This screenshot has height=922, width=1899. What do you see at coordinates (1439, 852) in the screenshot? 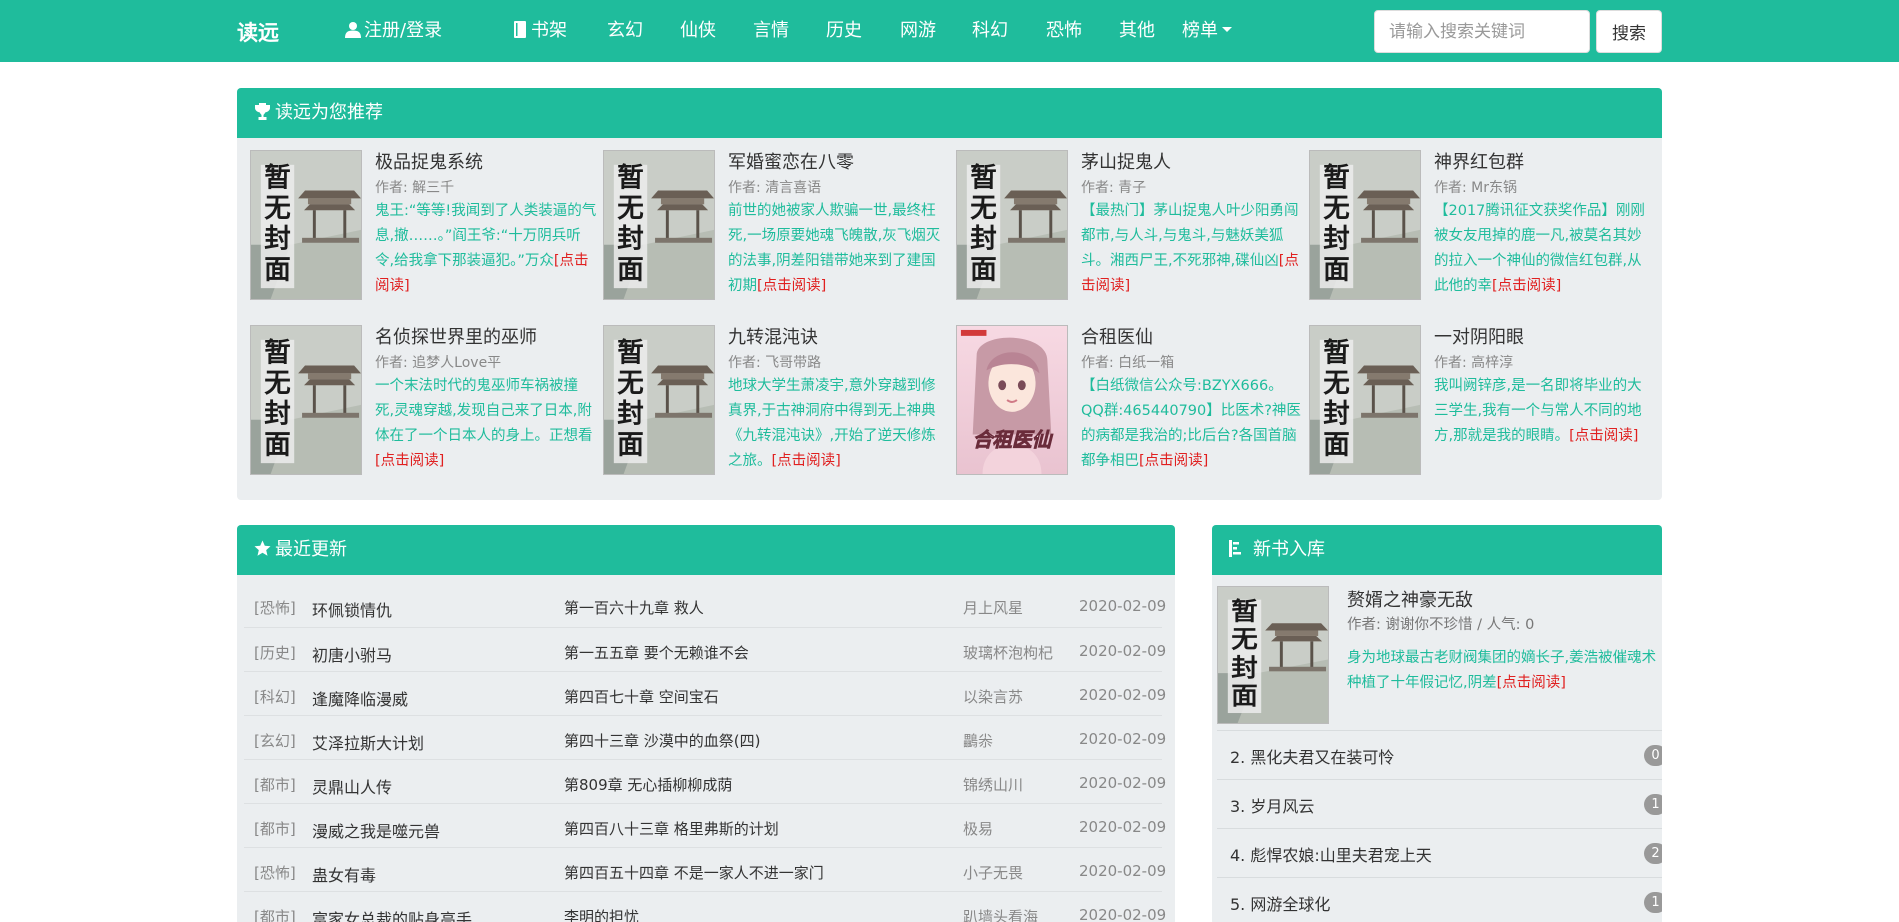
I see `list-item: 4. 彪悍农娘:山里夫君宠上天 2` at bounding box center [1439, 852].